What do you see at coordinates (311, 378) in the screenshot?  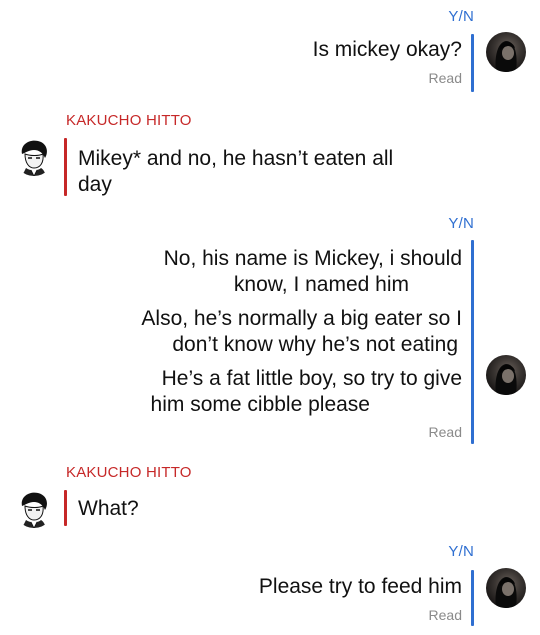 I see `message-text: He’s a fat little boy, so try to give` at bounding box center [311, 378].